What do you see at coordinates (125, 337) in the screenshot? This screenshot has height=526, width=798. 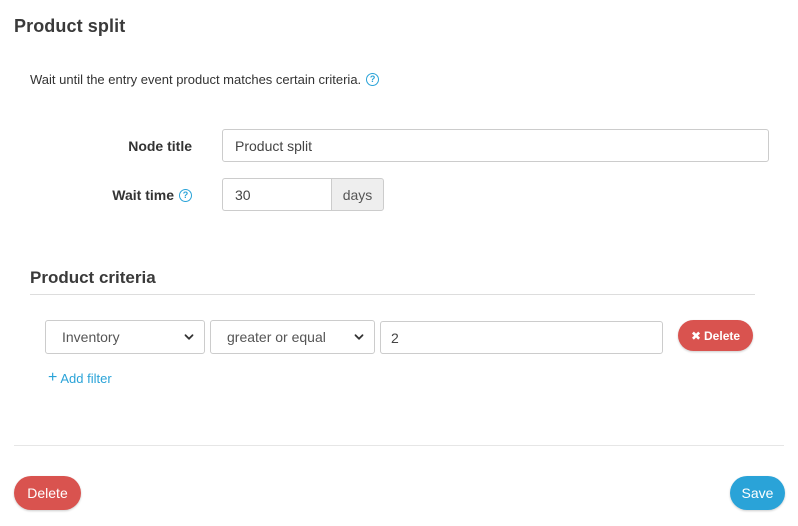 I see `filter-field-select: Inventory` at bounding box center [125, 337].